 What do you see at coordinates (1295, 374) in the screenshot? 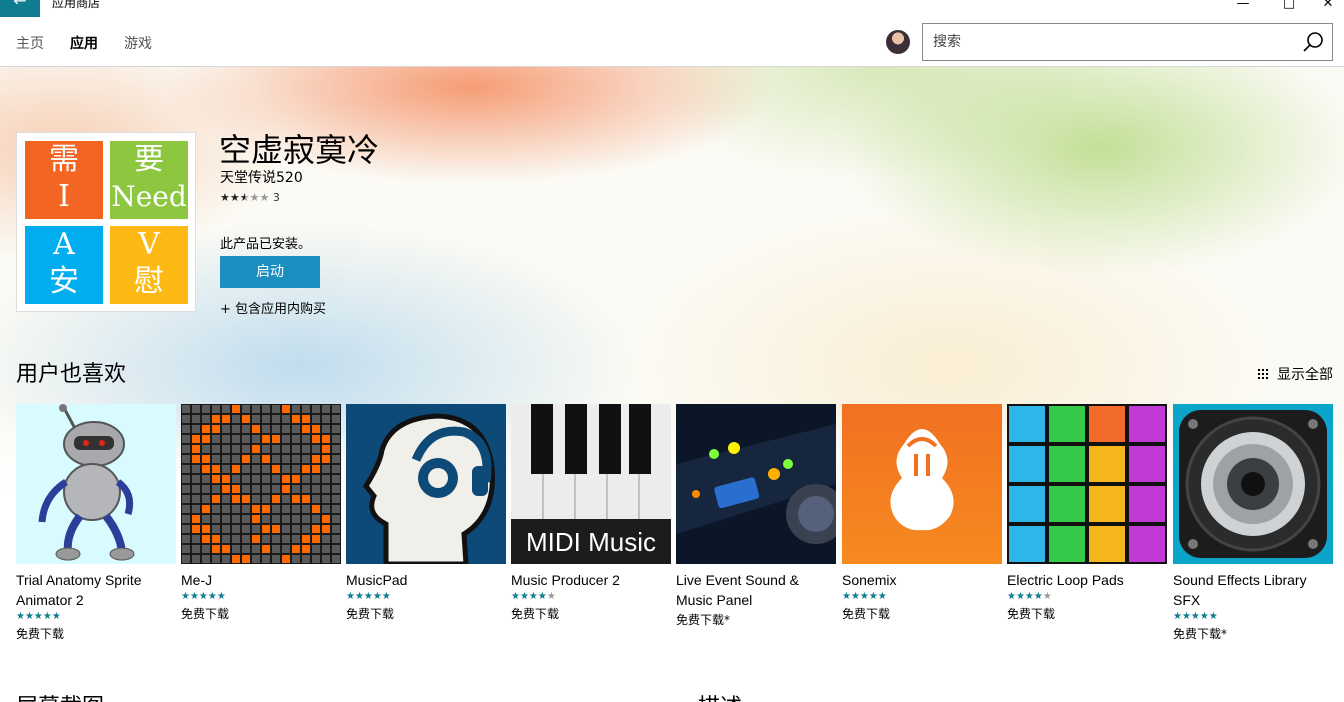
I see `show-all-link: 显示全部` at bounding box center [1295, 374].